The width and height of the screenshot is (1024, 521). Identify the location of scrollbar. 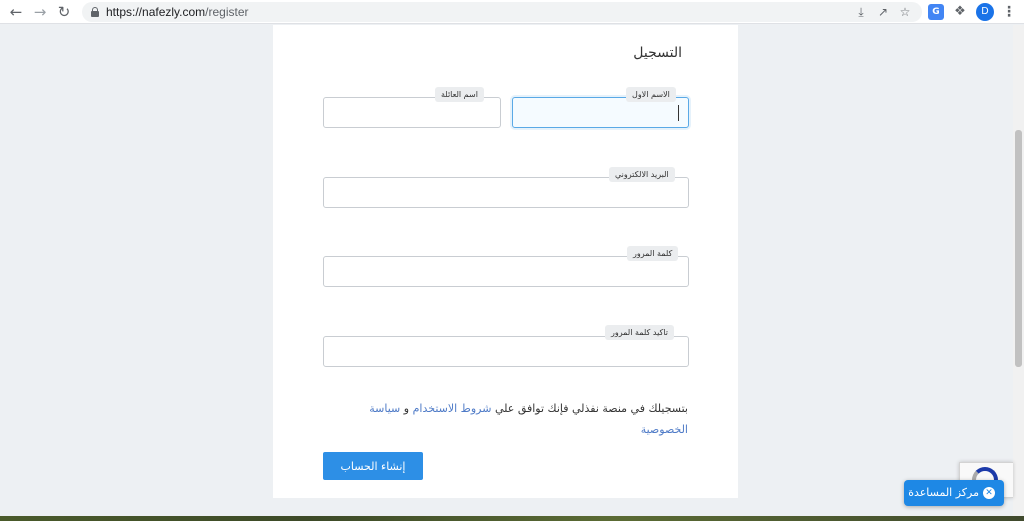
(1018, 270).